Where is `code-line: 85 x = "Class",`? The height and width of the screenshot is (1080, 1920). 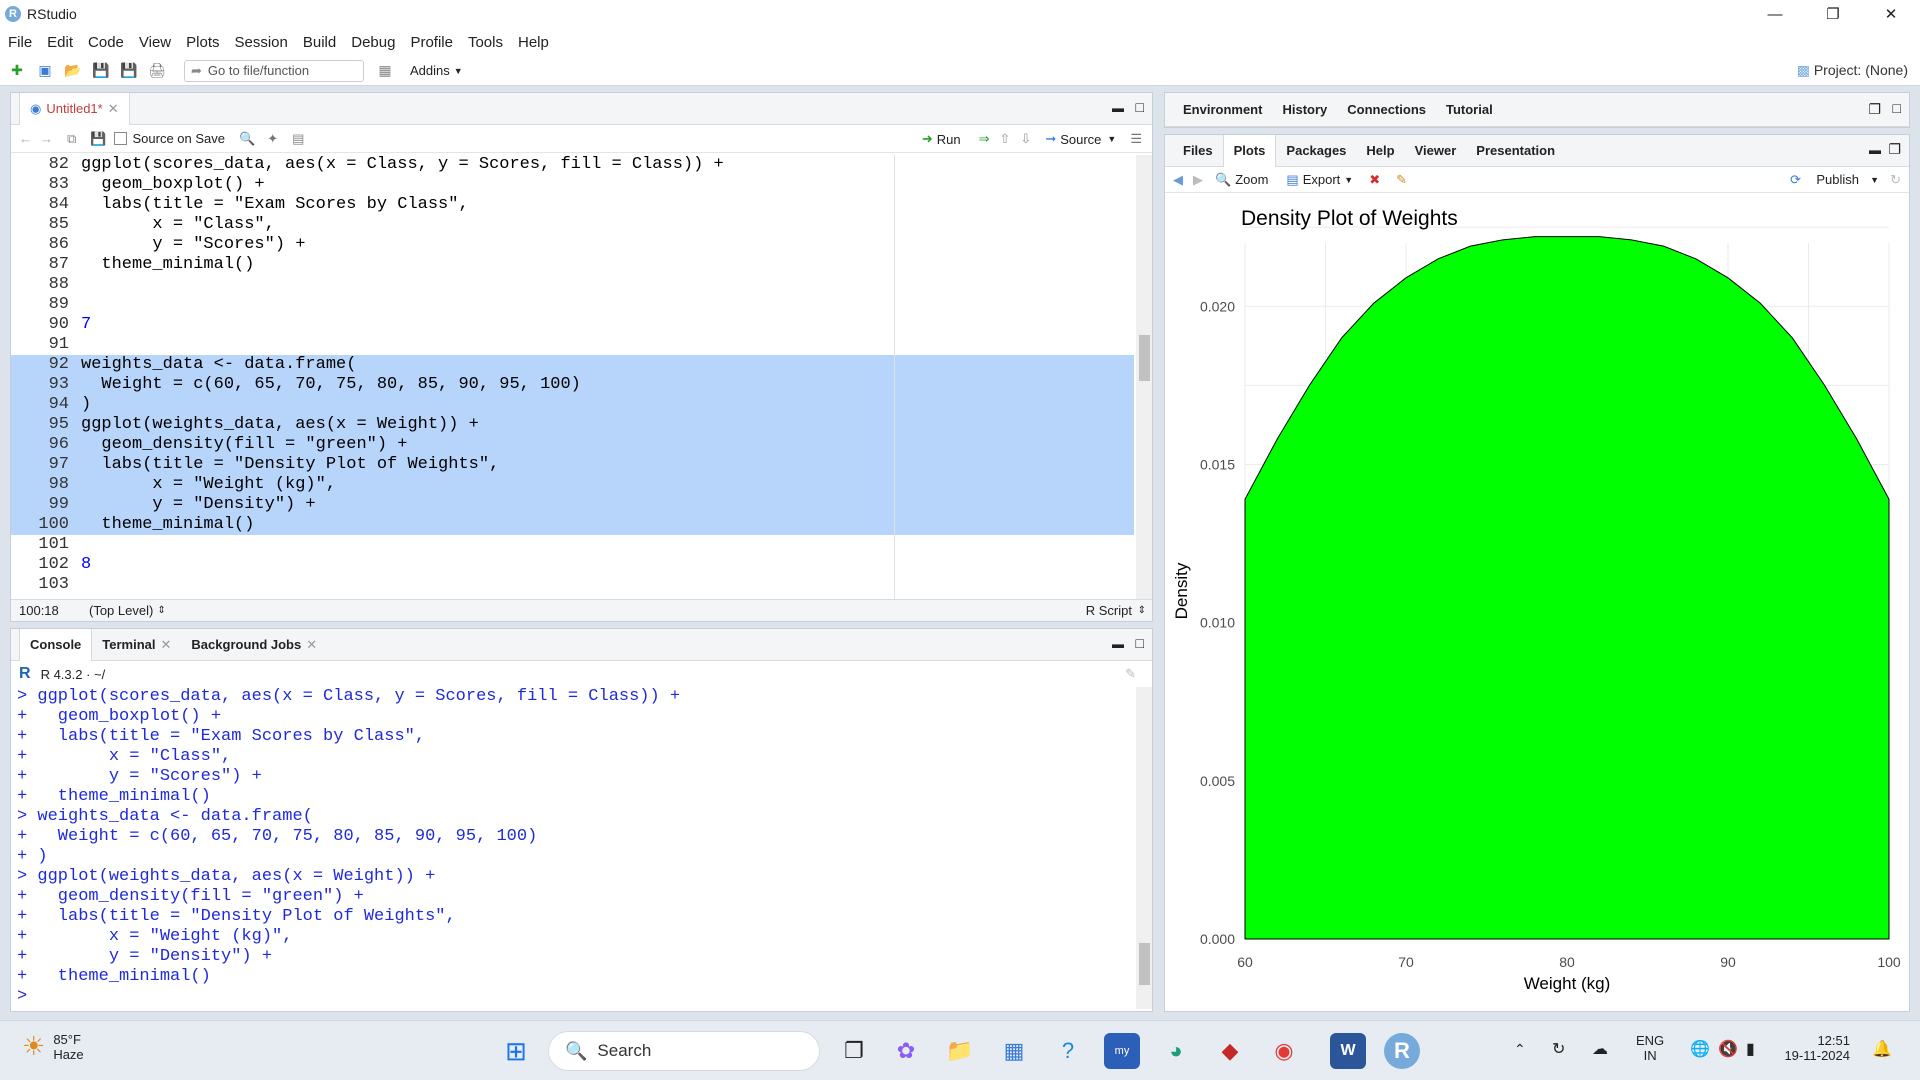
code-line: 85 x = "Class", is located at coordinates (572, 225).